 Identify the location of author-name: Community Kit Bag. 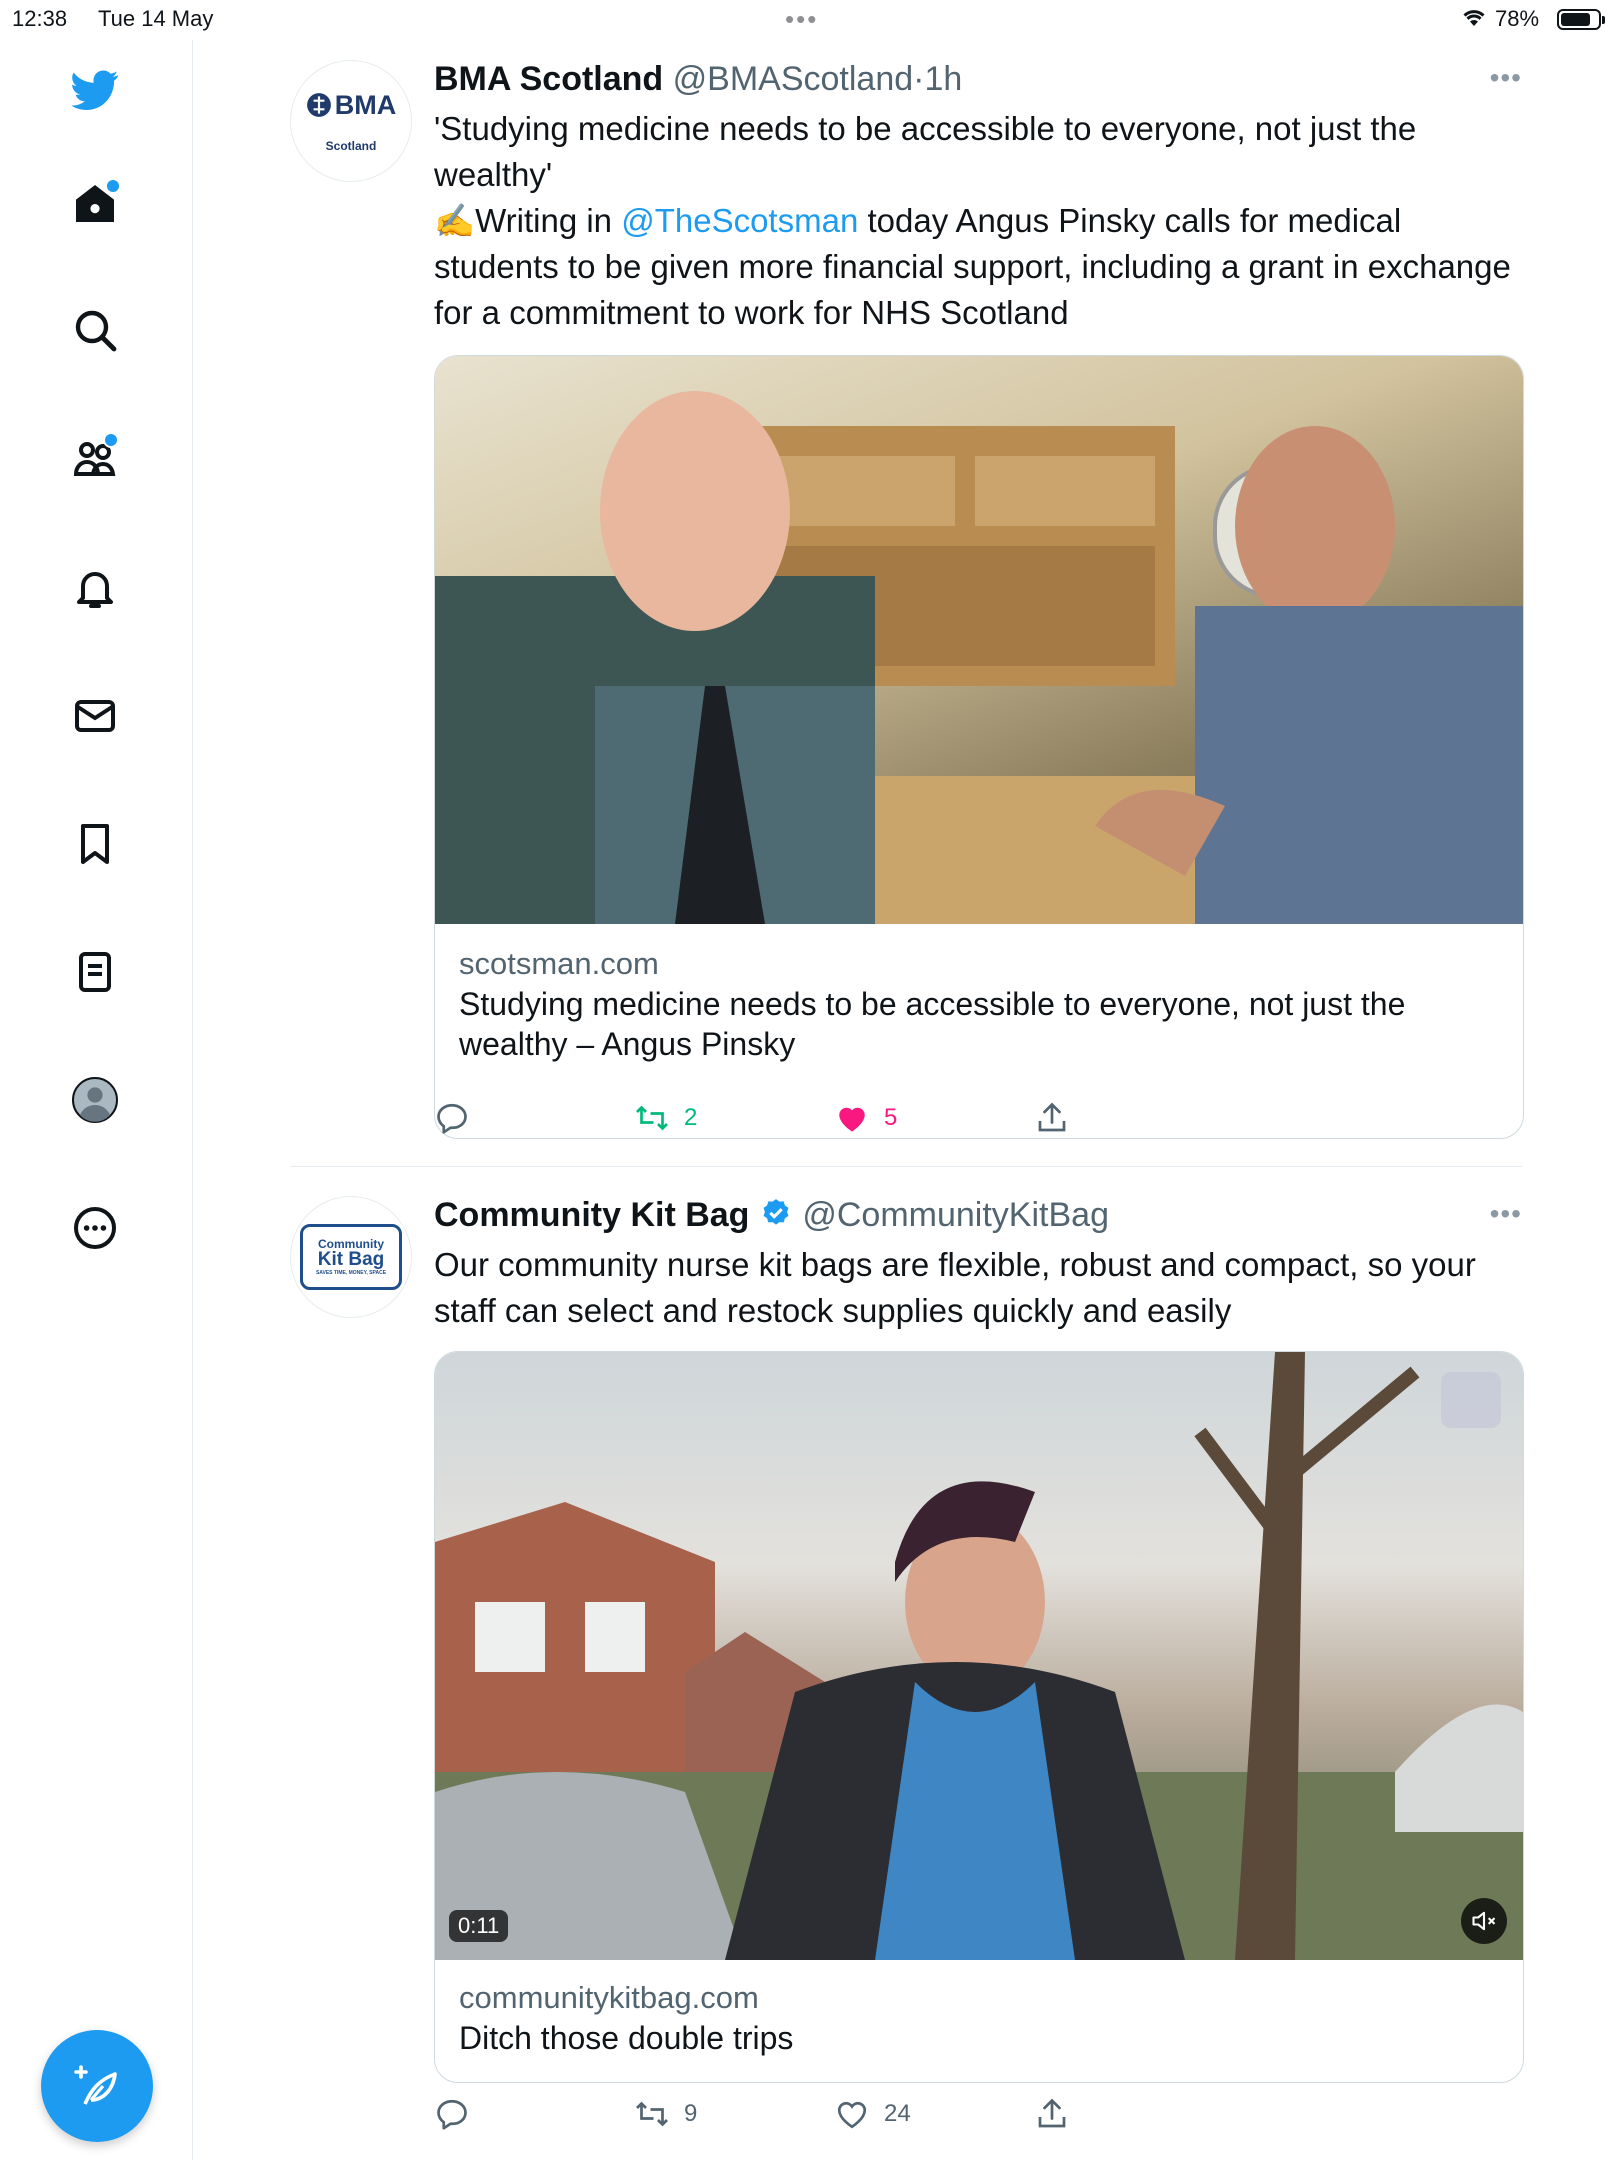
(591, 1215).